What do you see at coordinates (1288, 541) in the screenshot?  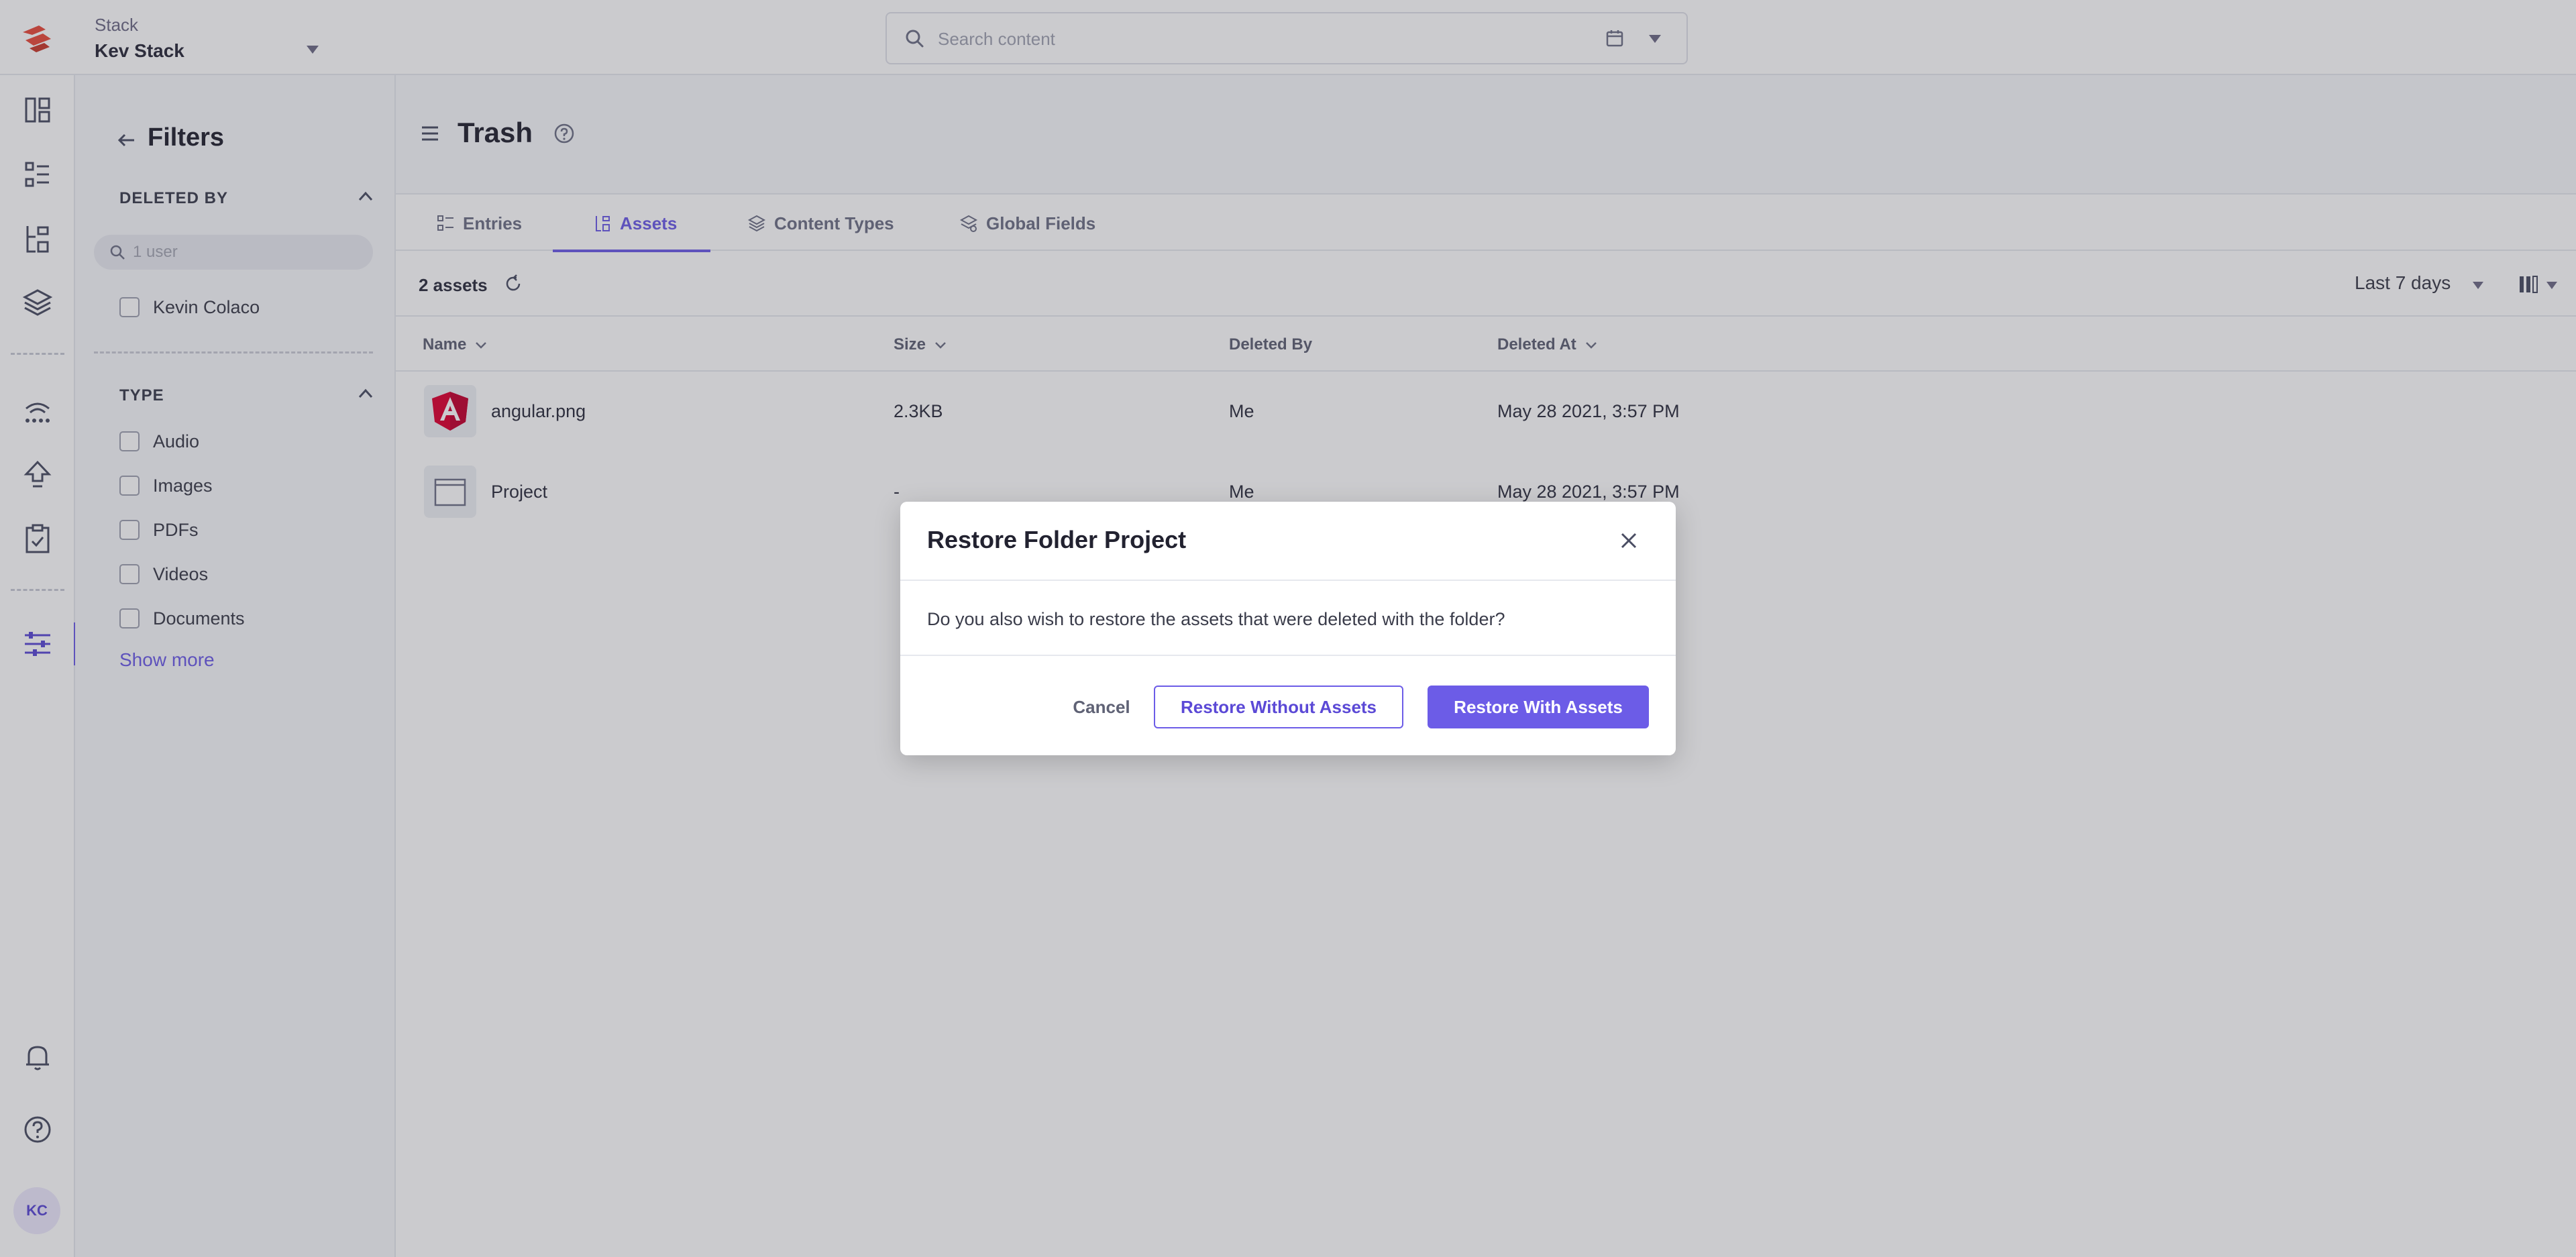 I see `modal-header: Restore Folder Project` at bounding box center [1288, 541].